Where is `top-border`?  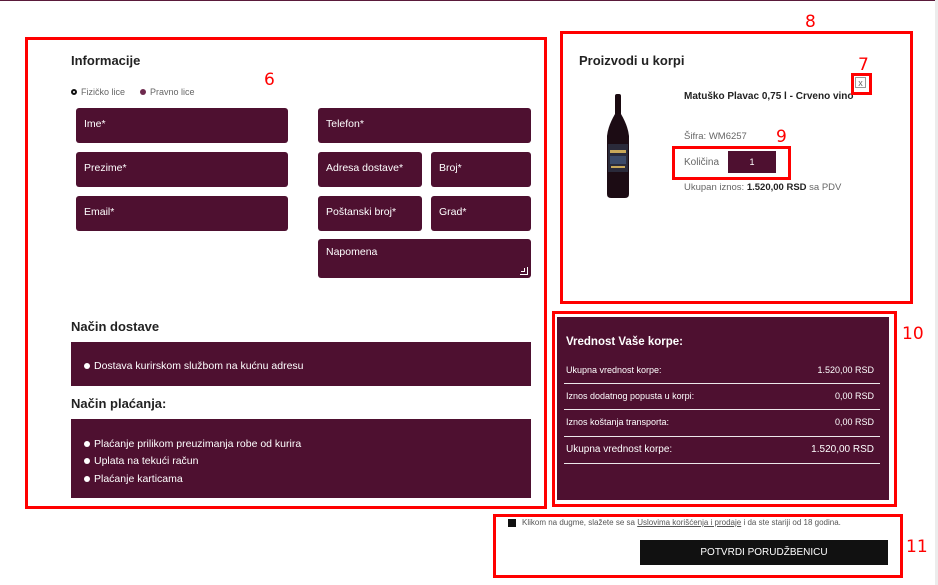 top-border is located at coordinates (469, 0).